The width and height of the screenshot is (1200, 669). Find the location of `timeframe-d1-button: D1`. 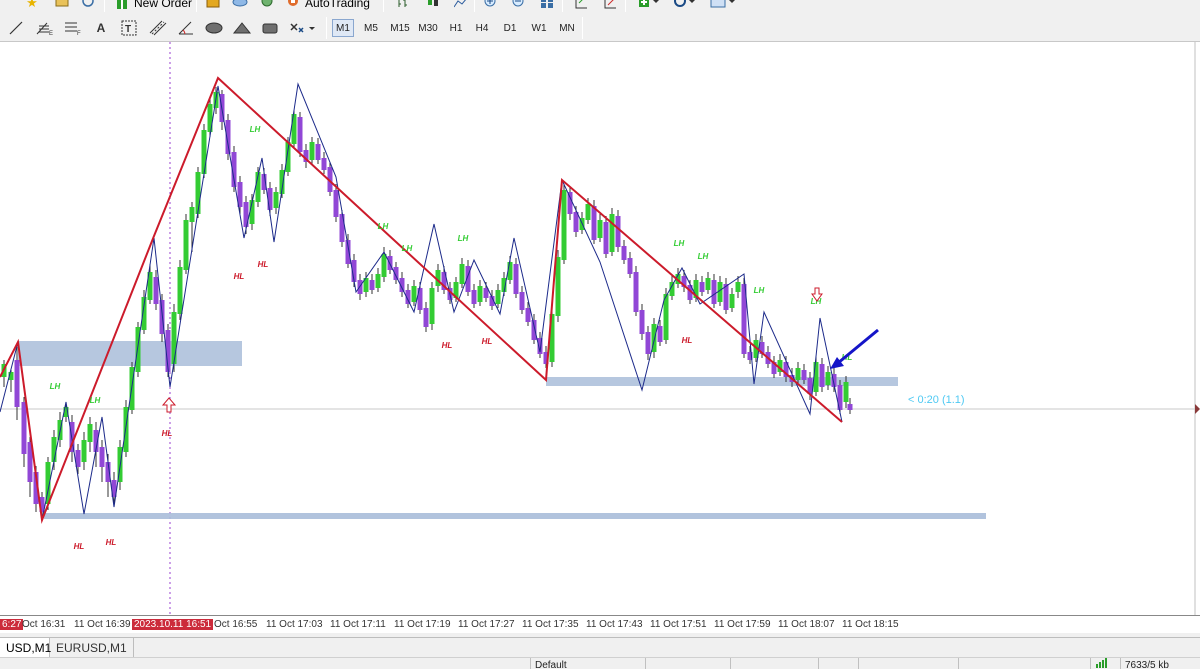

timeframe-d1-button: D1 is located at coordinates (510, 28).